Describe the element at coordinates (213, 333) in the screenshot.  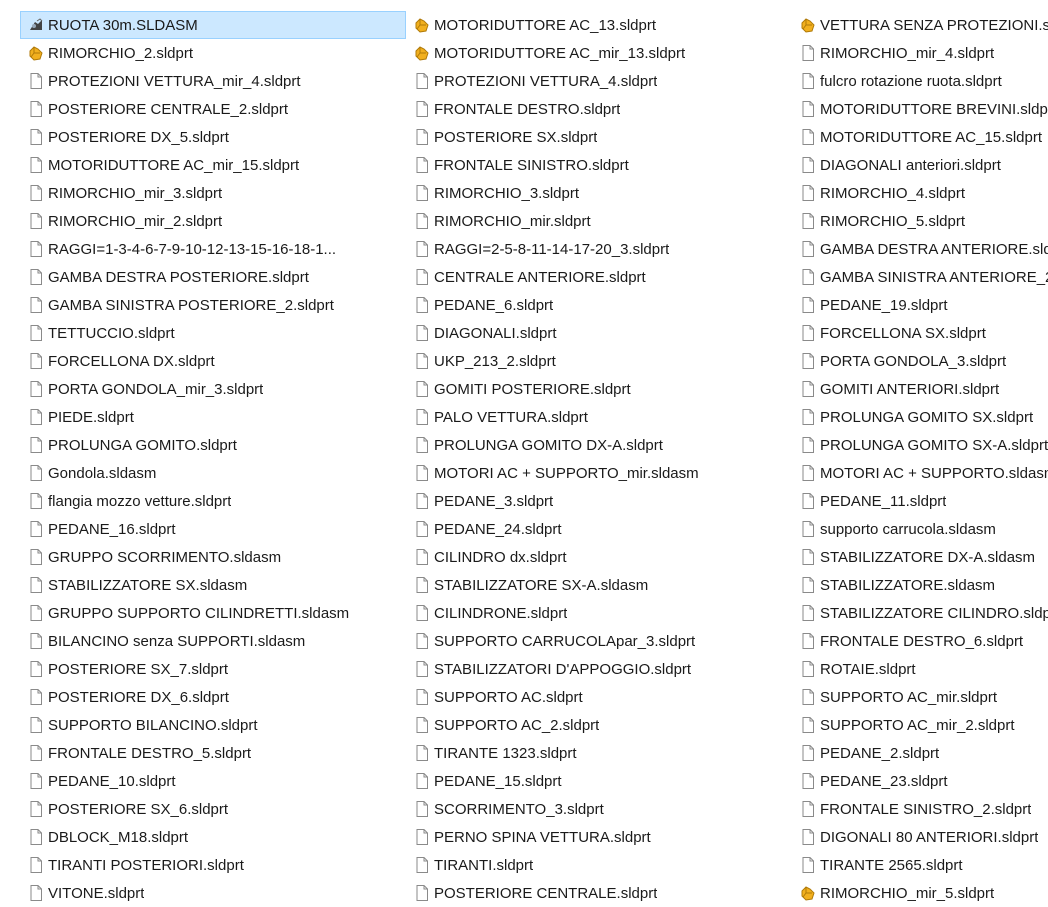
I see `file-item: TETTUCCIO.sldprt` at that location.